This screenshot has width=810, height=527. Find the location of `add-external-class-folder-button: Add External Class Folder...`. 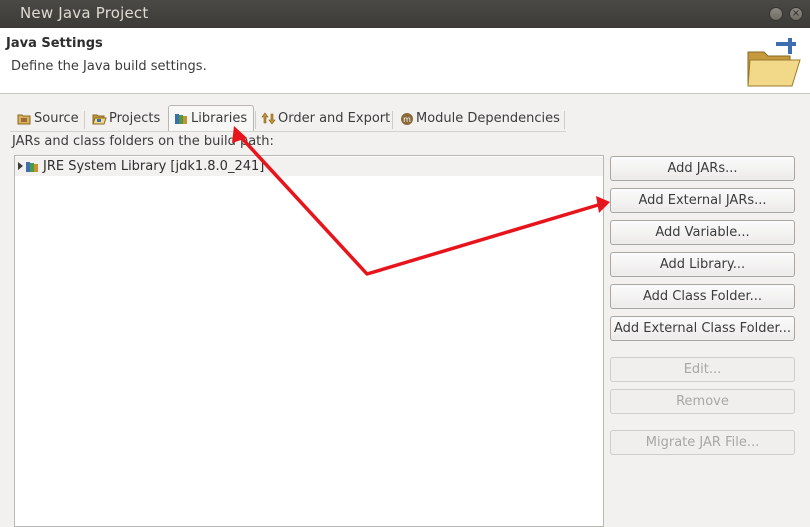

add-external-class-folder-button: Add External Class Folder... is located at coordinates (702, 328).